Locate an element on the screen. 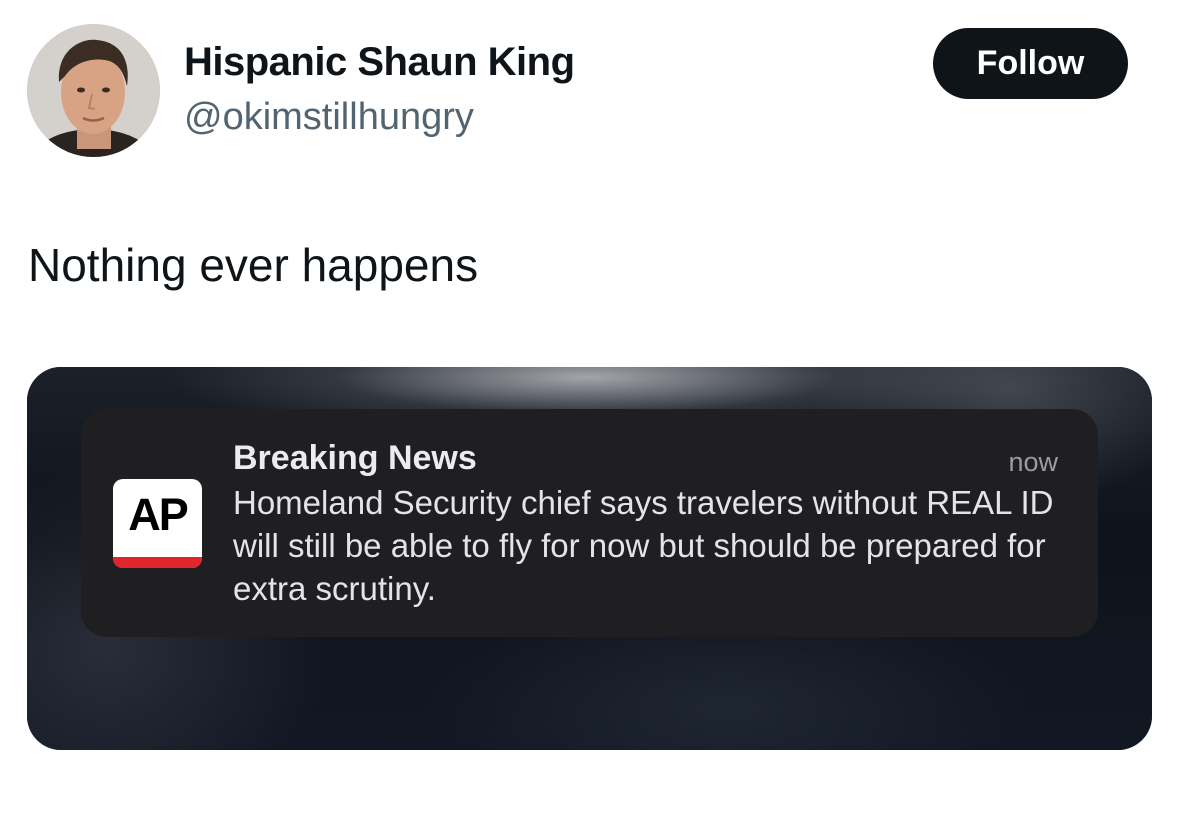  tweet-text: Nothing ever happens is located at coordinates (253, 265).